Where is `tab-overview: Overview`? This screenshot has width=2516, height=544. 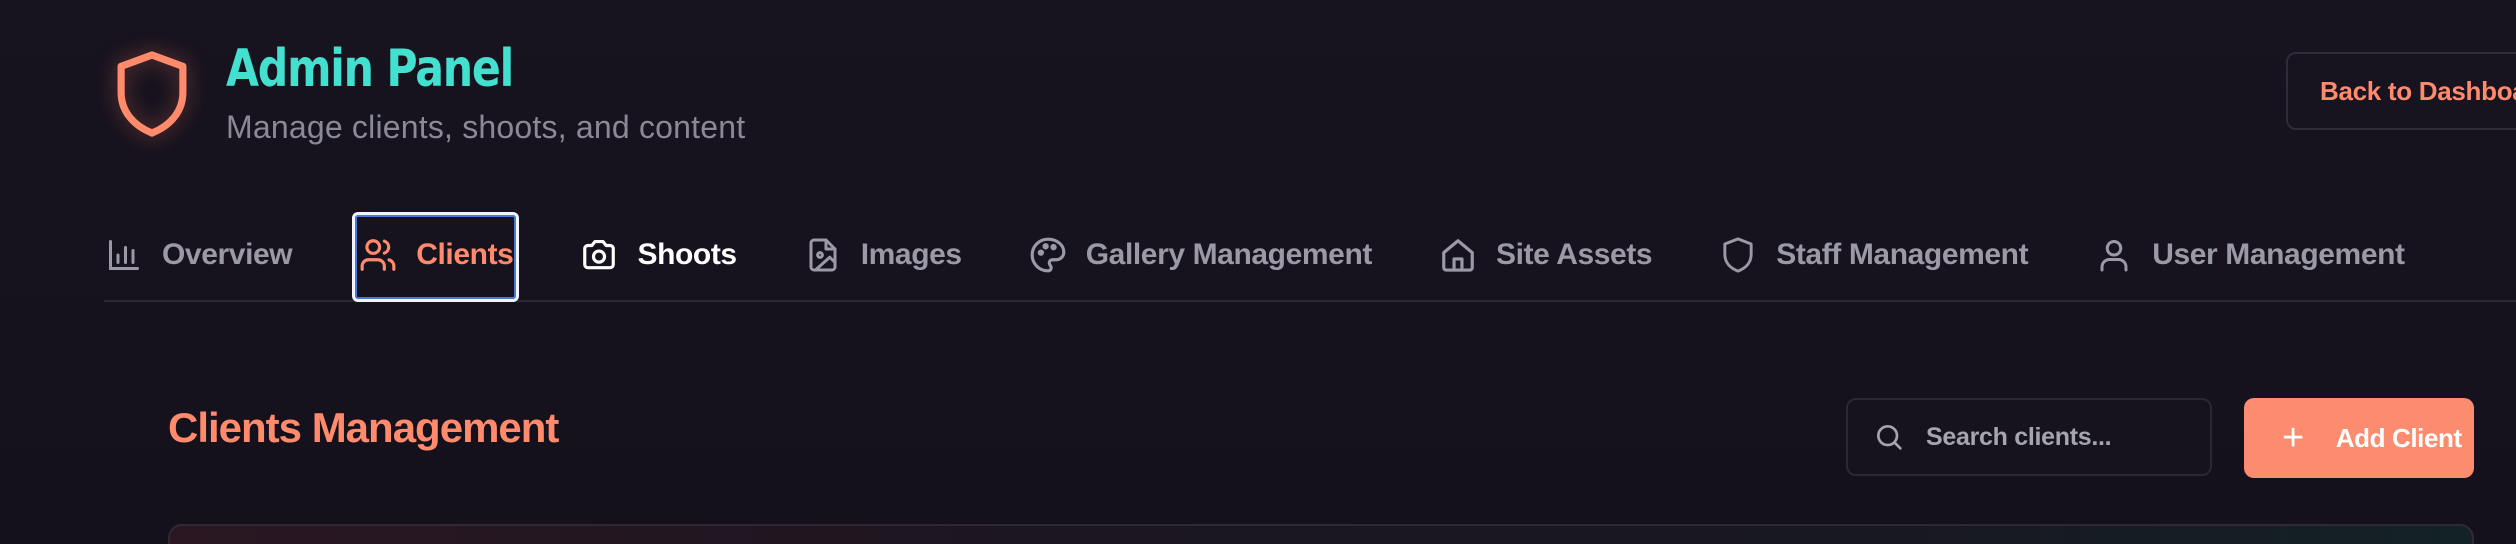 tab-overview: Overview is located at coordinates (198, 255).